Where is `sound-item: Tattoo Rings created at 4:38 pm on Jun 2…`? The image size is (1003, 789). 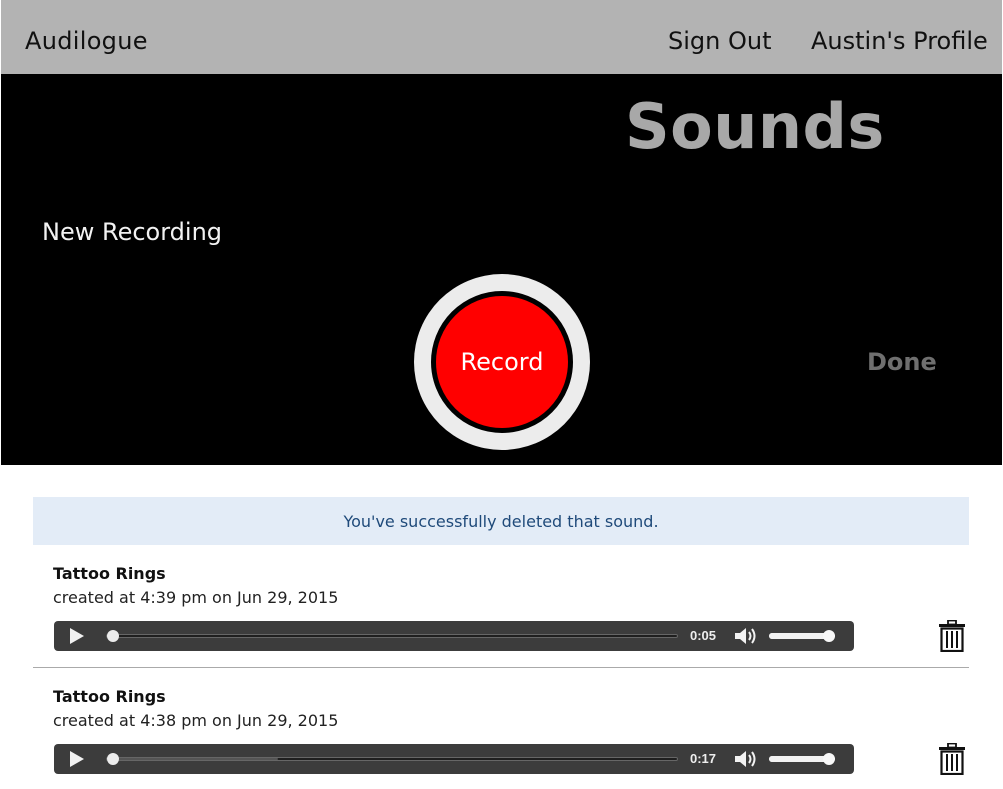
sound-item: Tattoo Rings created at 4:38 pm on Jun 2… is located at coordinates (501, 729).